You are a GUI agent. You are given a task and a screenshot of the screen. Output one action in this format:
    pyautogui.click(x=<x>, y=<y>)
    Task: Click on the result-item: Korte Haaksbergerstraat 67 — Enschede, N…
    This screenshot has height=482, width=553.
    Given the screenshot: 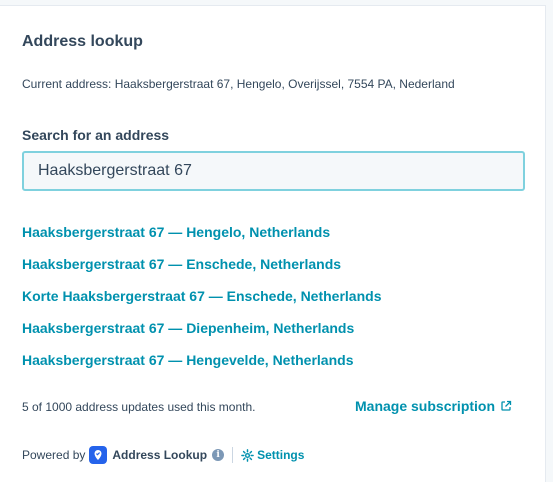 What is the action you would take?
    pyautogui.click(x=201, y=296)
    